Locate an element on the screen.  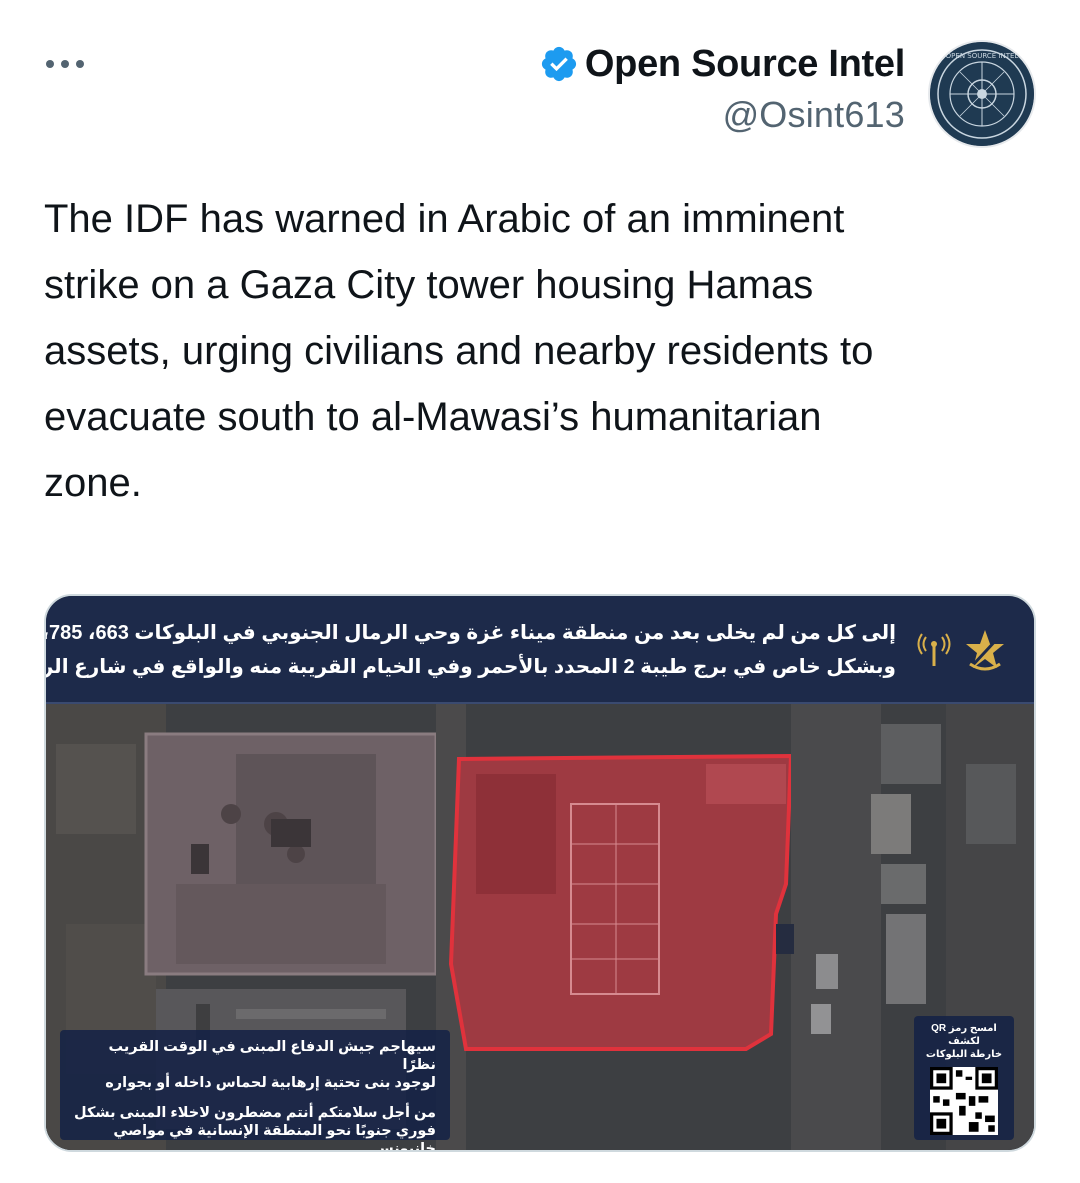
antenna-broadcast-icon is located at coordinates (934, 649).